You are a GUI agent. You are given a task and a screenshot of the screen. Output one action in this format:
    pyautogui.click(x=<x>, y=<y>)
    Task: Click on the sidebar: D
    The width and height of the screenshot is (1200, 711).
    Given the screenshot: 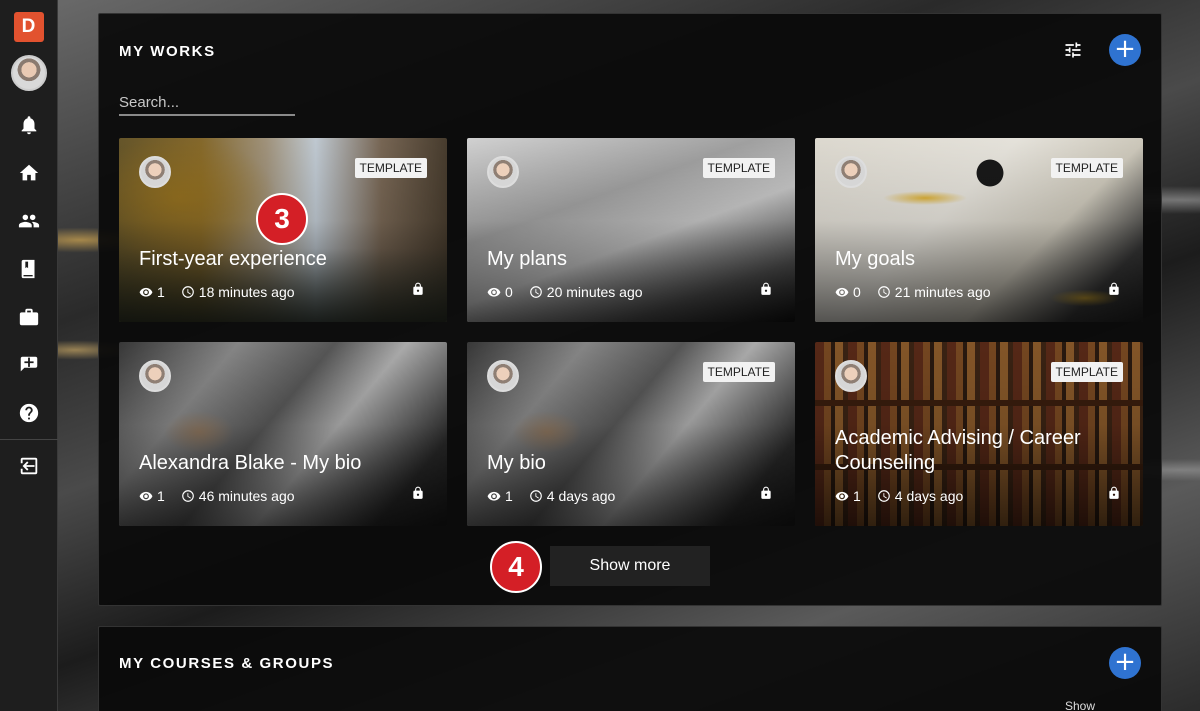 What is the action you would take?
    pyautogui.click(x=29, y=355)
    